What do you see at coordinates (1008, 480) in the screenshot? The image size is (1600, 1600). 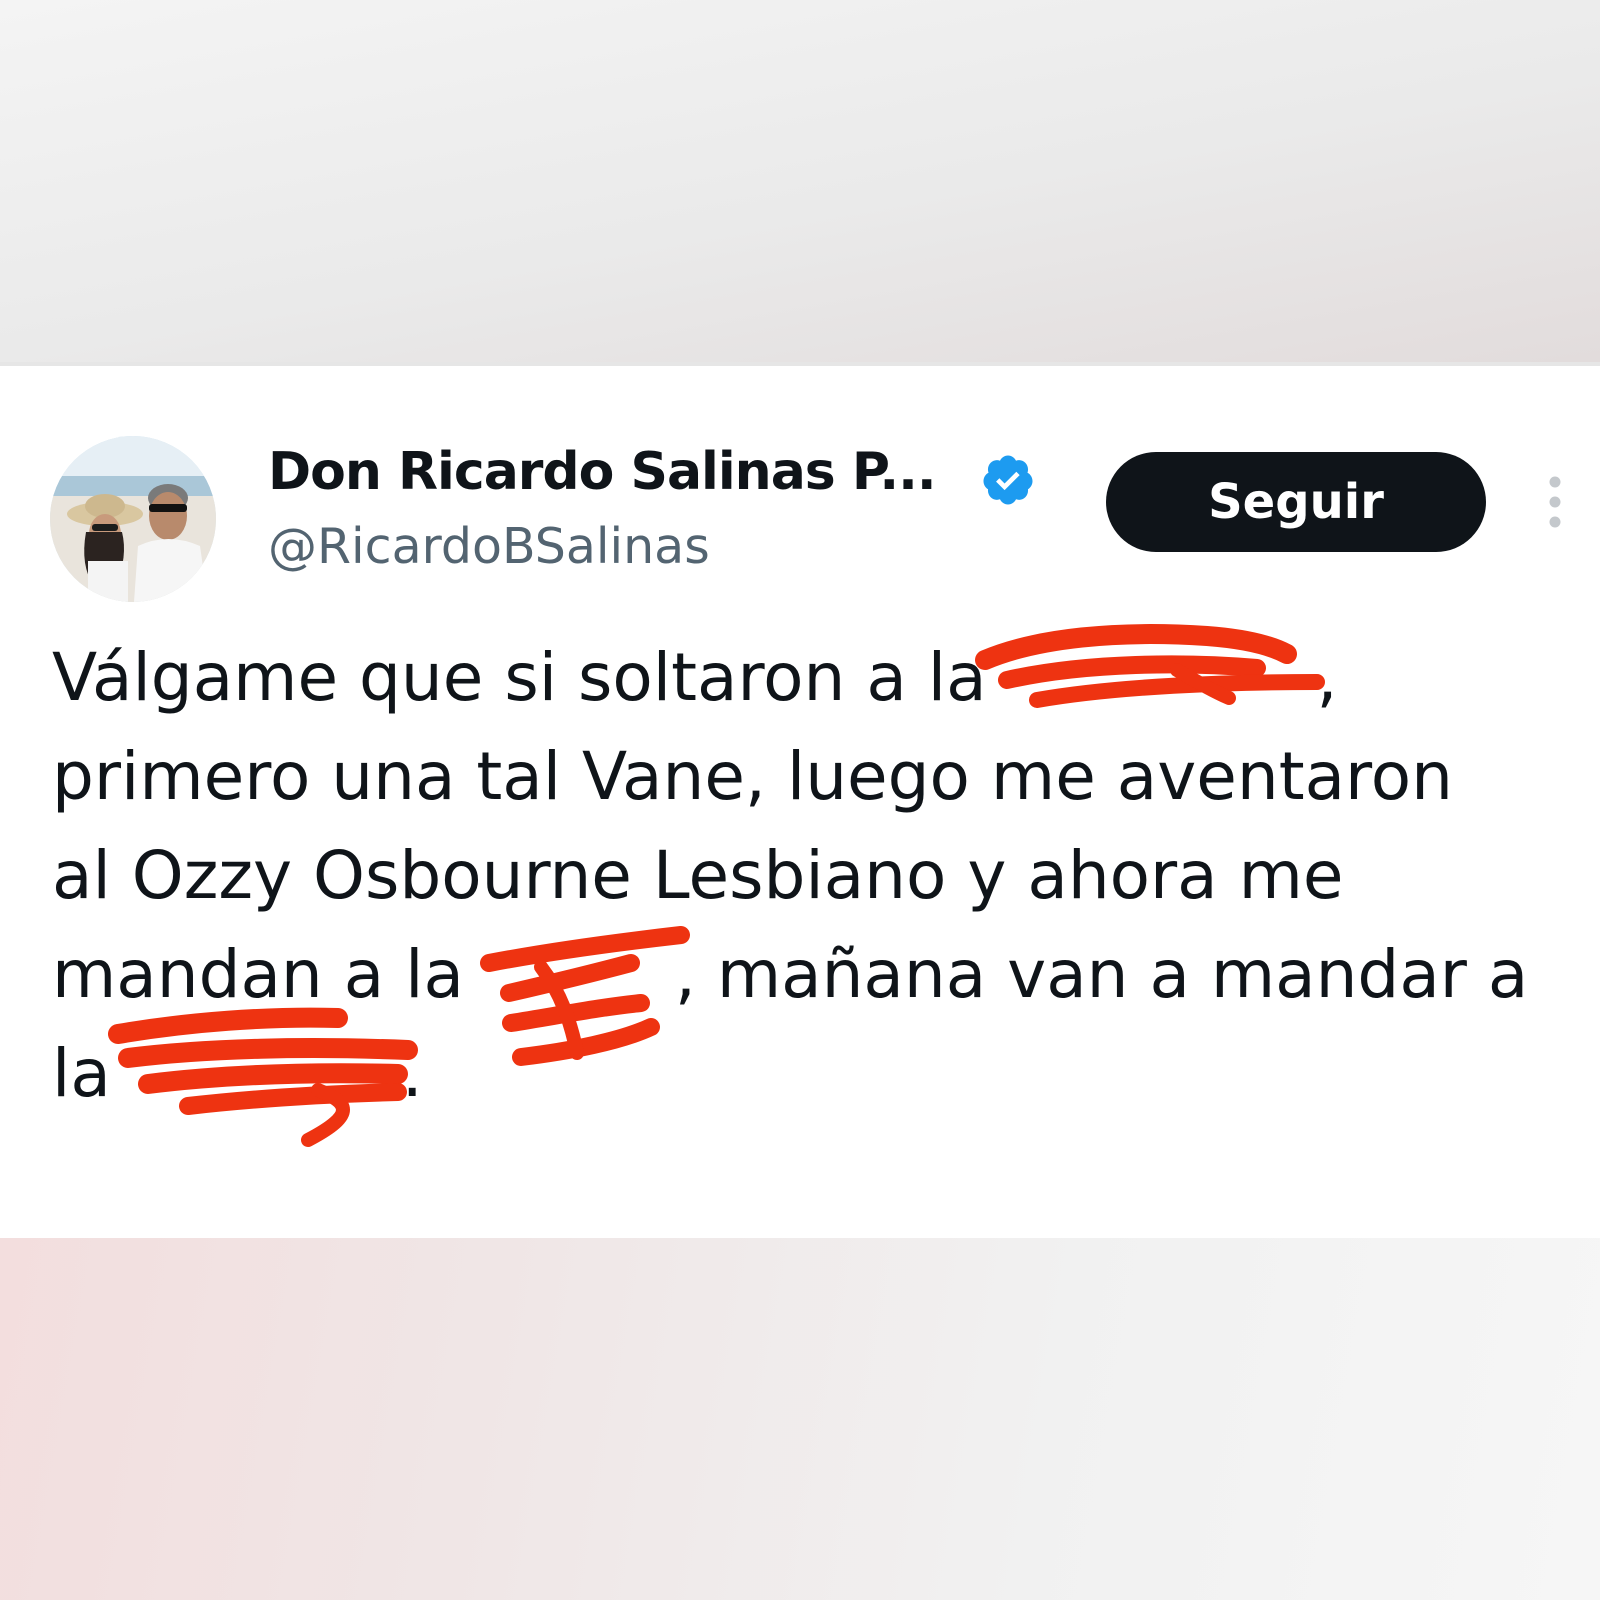 I see `verified-badge-icon` at bounding box center [1008, 480].